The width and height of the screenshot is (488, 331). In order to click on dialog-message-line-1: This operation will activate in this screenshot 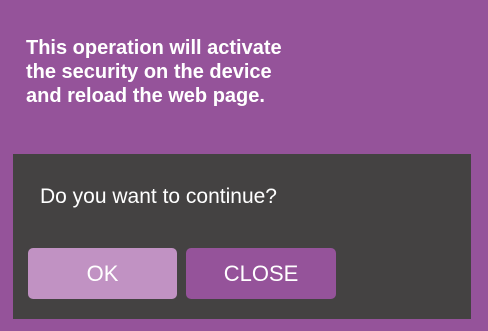, I will do `click(154, 48)`.